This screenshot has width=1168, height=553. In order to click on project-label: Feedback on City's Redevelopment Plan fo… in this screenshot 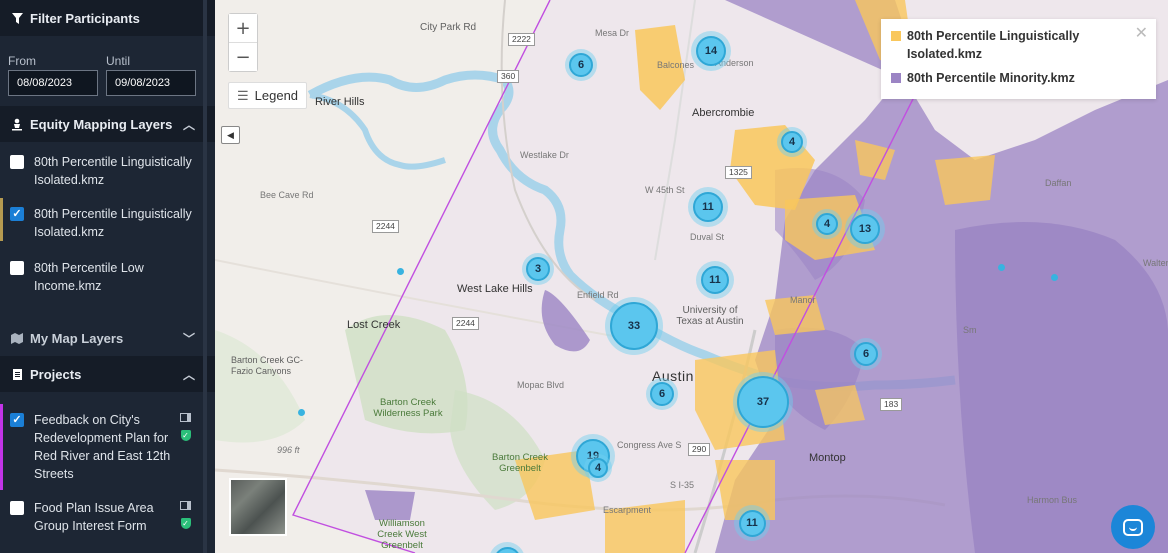, I will do `click(102, 447)`.